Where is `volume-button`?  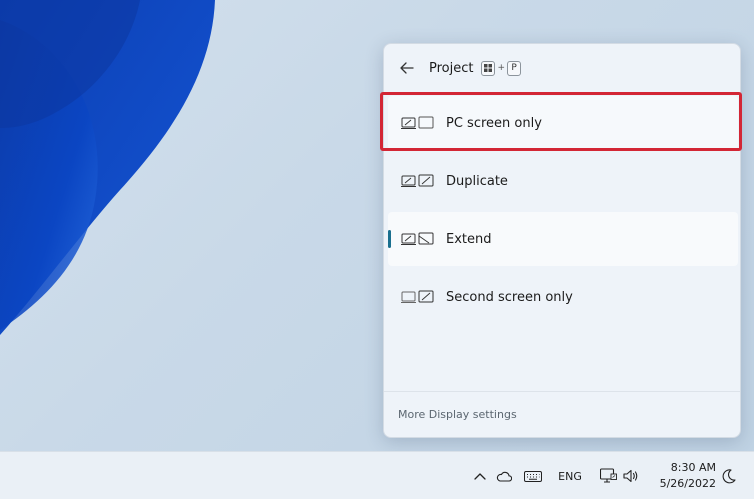 volume-button is located at coordinates (631, 475).